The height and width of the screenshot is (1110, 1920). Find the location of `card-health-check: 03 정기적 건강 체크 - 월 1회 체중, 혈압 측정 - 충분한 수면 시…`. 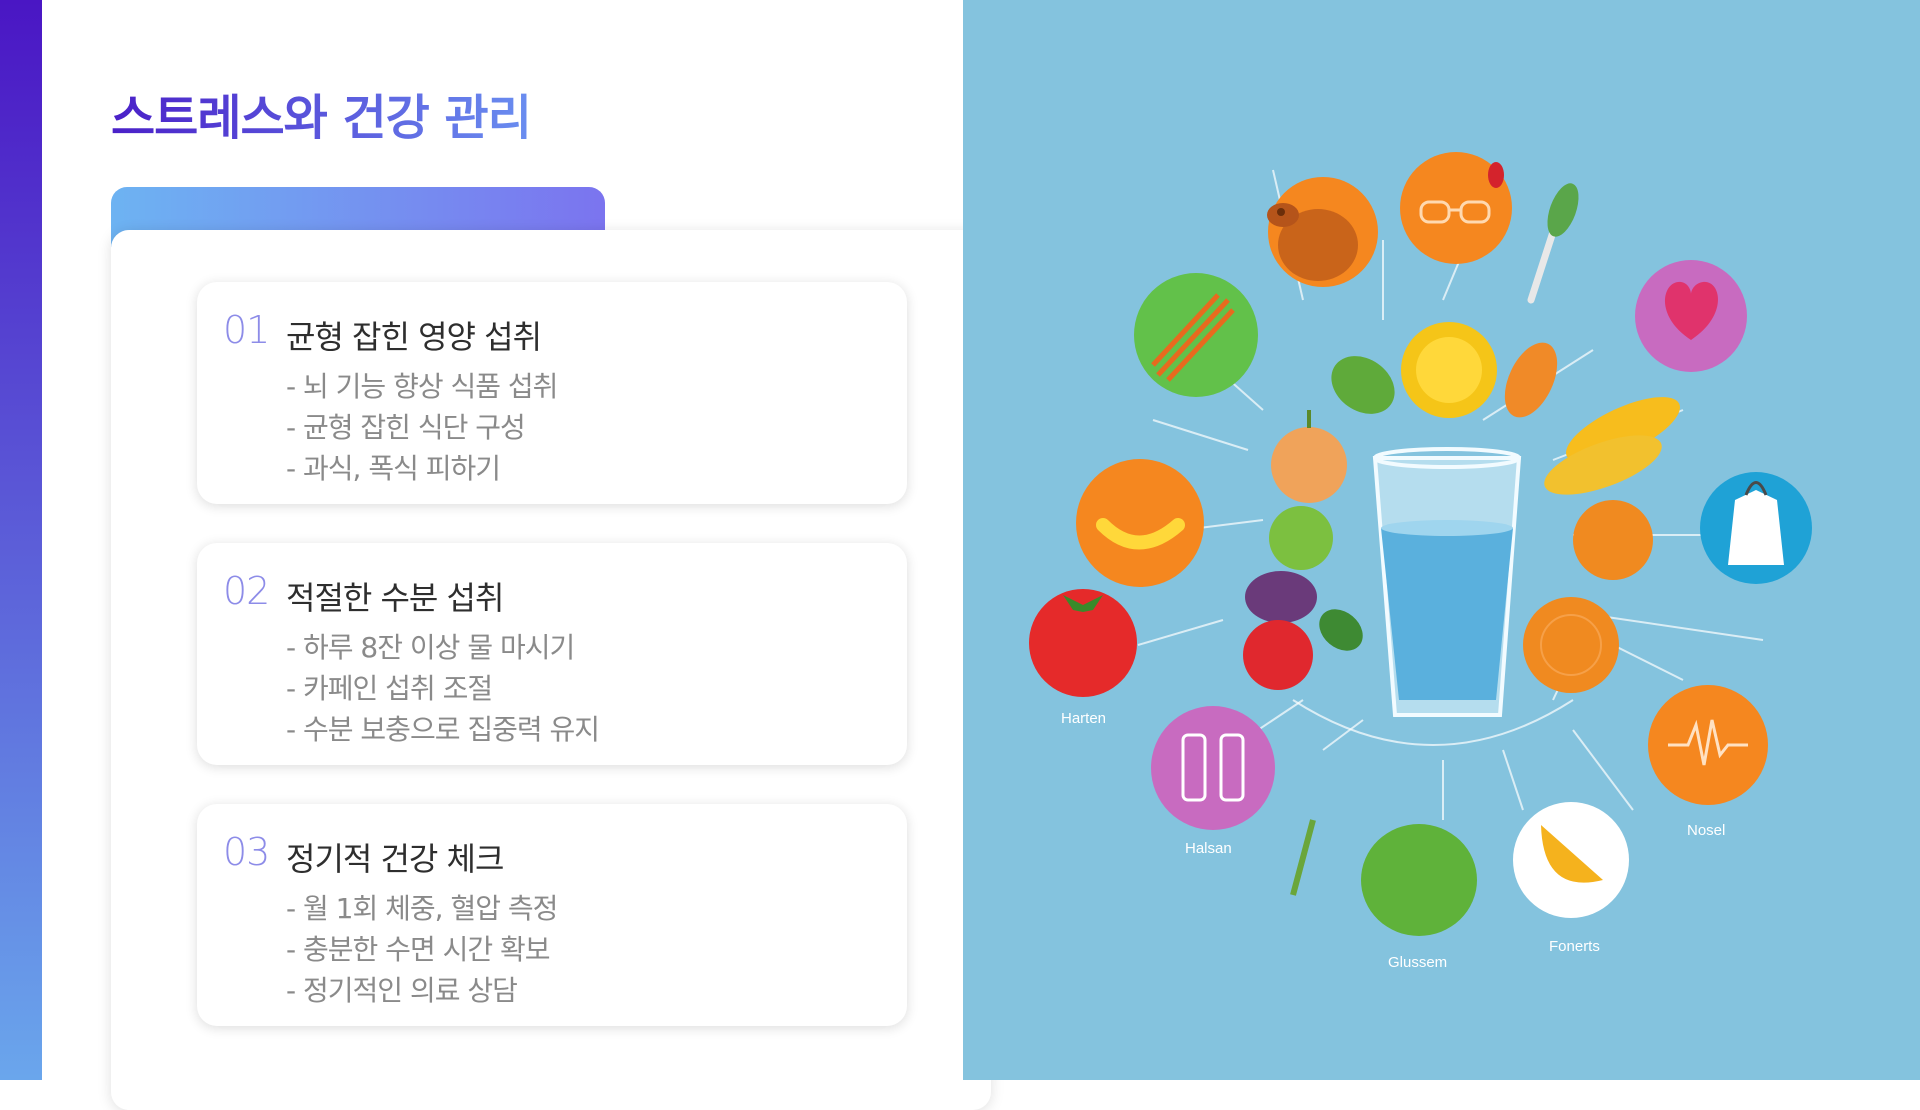

card-health-check: 03 정기적 건강 체크 - 월 1회 체중, 혈압 측정 - 충분한 수면 시… is located at coordinates (552, 915).